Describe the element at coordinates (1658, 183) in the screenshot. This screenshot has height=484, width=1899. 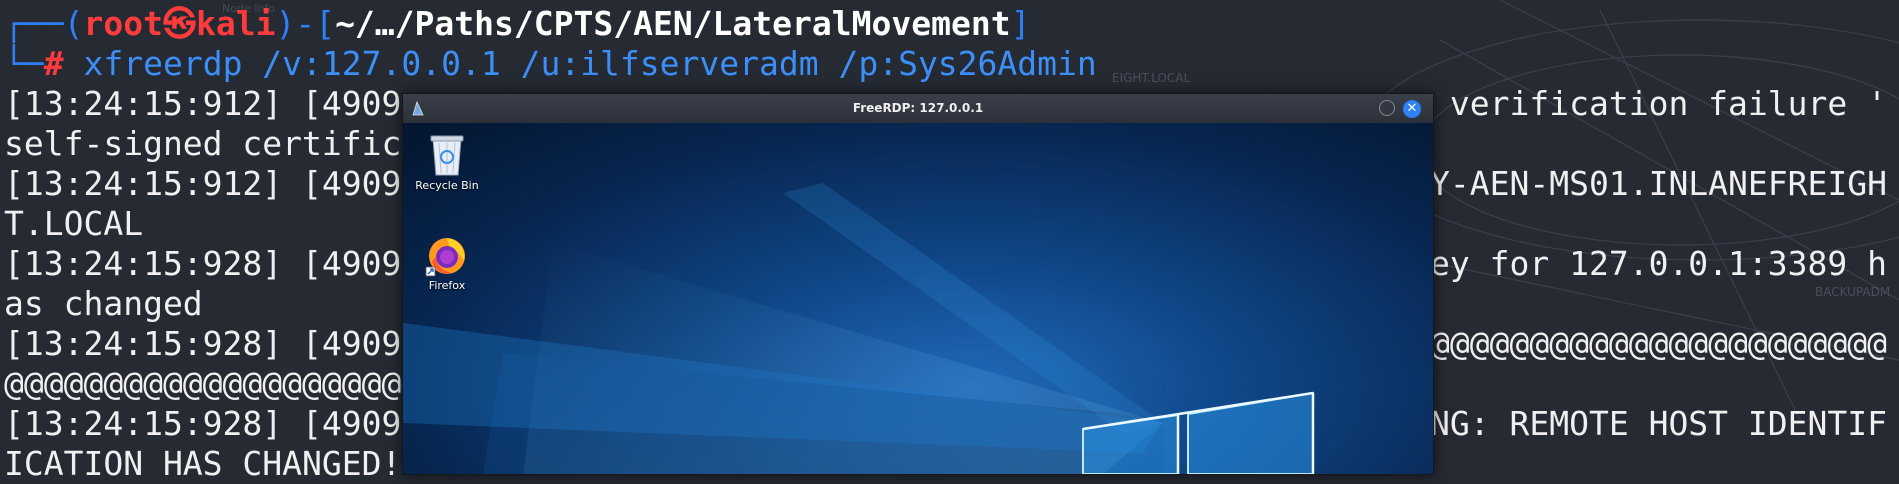
I see `terminal-line-right: Y-AEN-MS01.INLANEFREIGH` at that location.